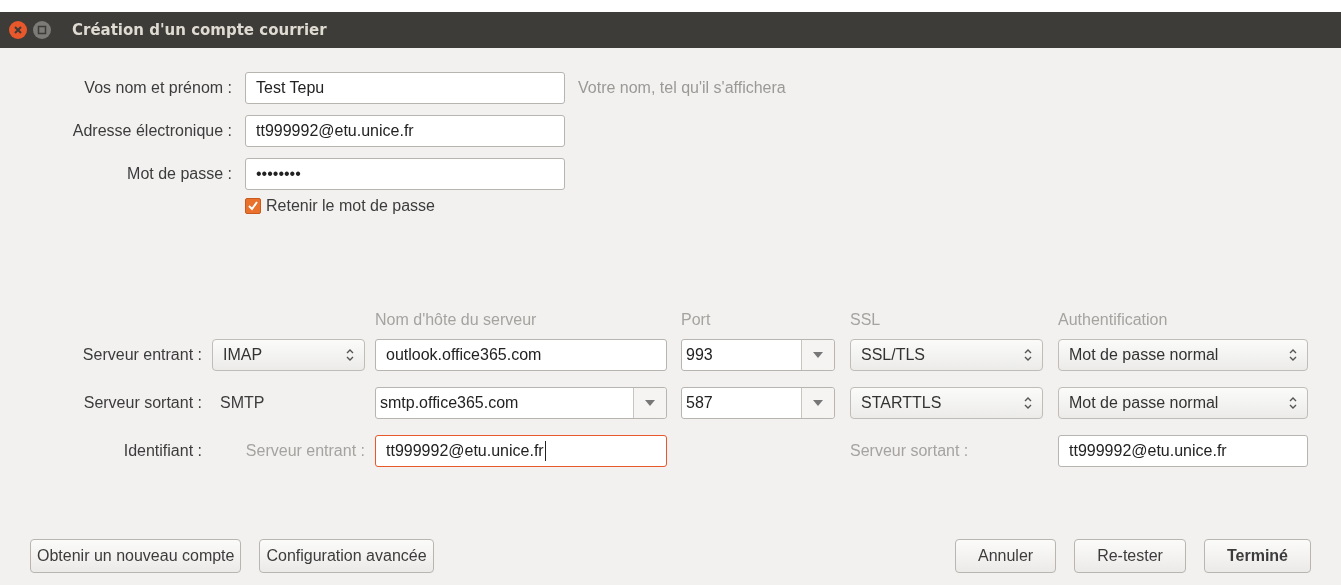 The height and width of the screenshot is (585, 1341). What do you see at coordinates (946, 355) in the screenshot?
I see `ssl-dropdown: SSL/TLS` at bounding box center [946, 355].